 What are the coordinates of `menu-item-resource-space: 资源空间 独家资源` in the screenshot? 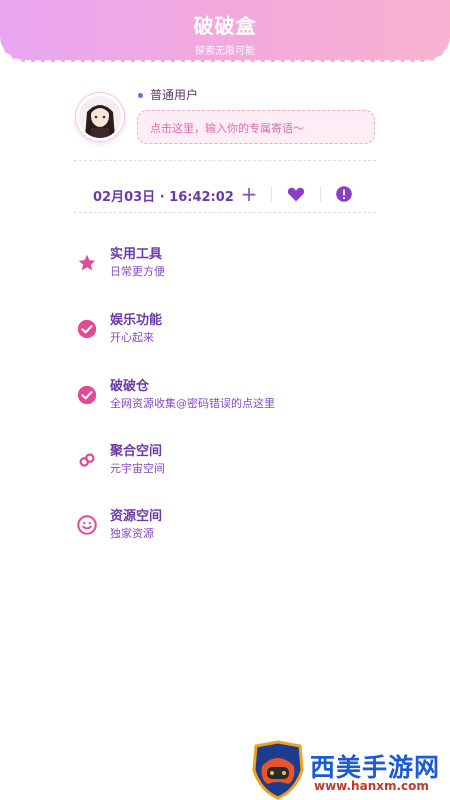 It's located at (224, 525).